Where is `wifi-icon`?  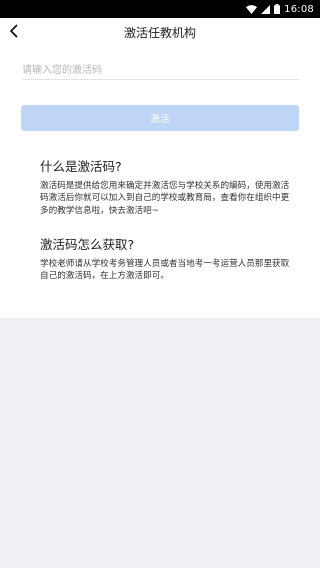 wifi-icon is located at coordinates (252, 9).